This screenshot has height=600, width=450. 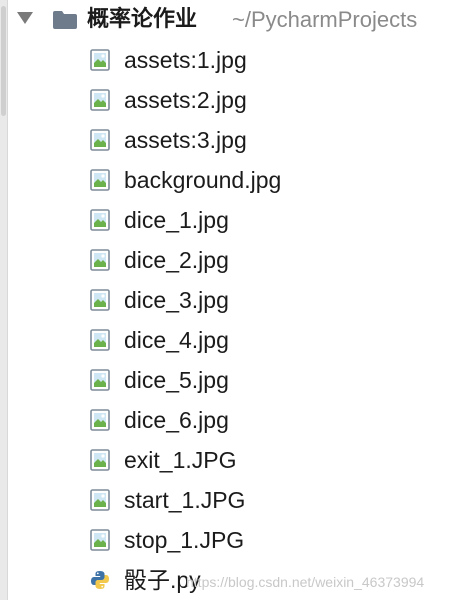 What do you see at coordinates (185, 100) in the screenshot?
I see `file-name: assets:2.jpg` at bounding box center [185, 100].